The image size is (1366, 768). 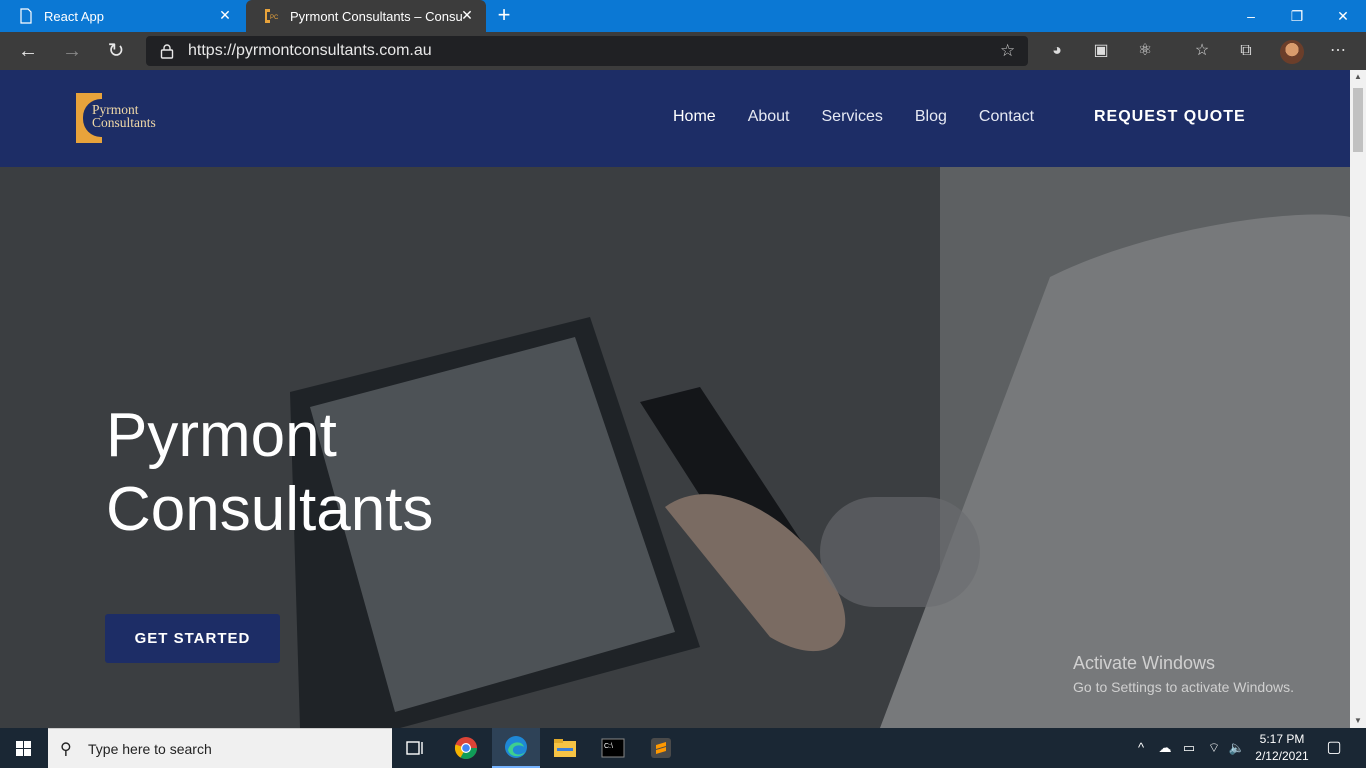 What do you see at coordinates (1334, 748) in the screenshot?
I see `notification-center-icon: ▢` at bounding box center [1334, 748].